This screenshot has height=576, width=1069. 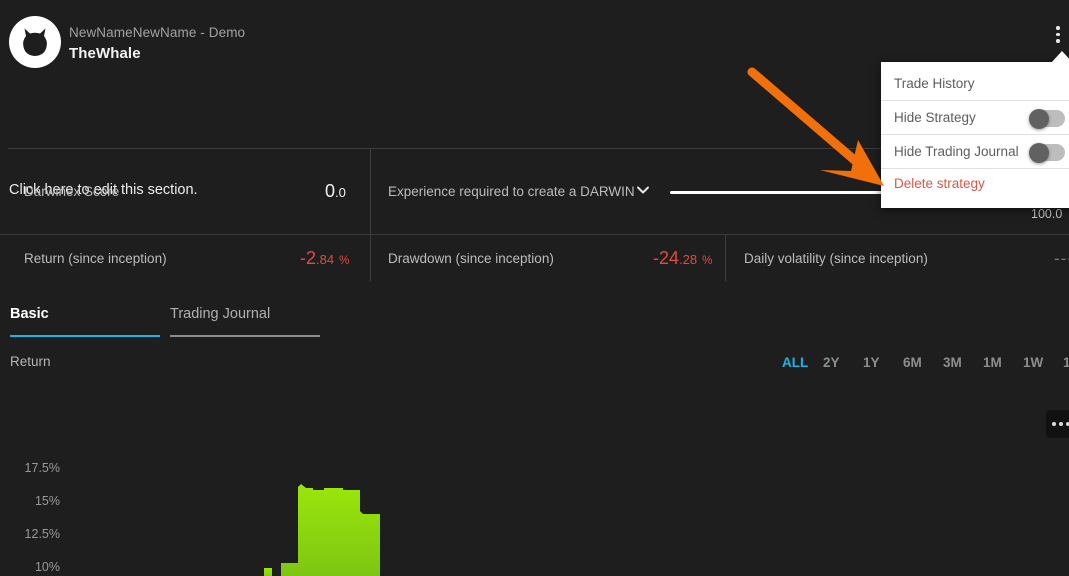 What do you see at coordinates (471, 258) in the screenshot?
I see `stat-label: Drawdown (since inception)` at bounding box center [471, 258].